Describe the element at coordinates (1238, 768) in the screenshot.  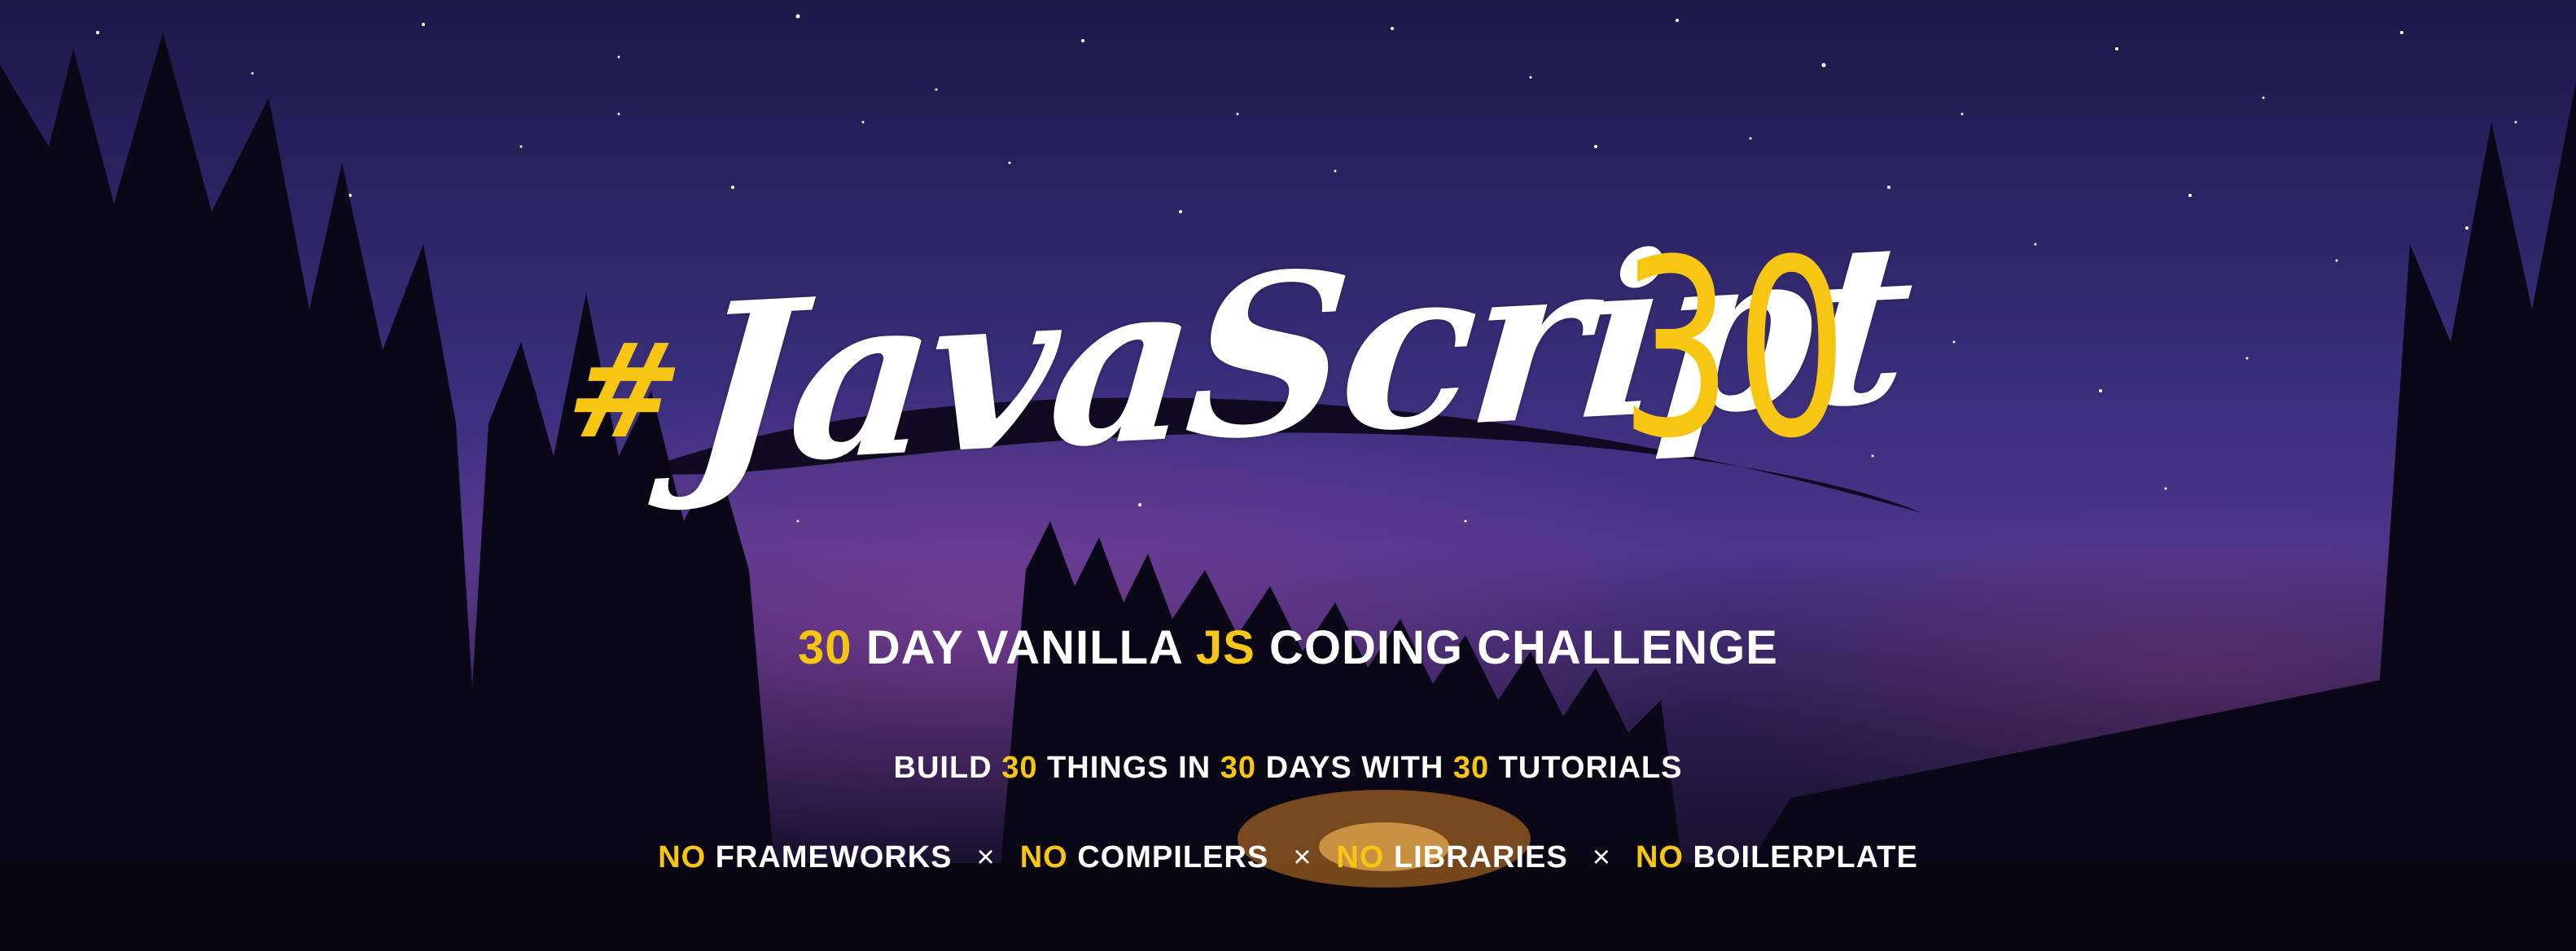
I see `tagline-num-2: 30` at that location.